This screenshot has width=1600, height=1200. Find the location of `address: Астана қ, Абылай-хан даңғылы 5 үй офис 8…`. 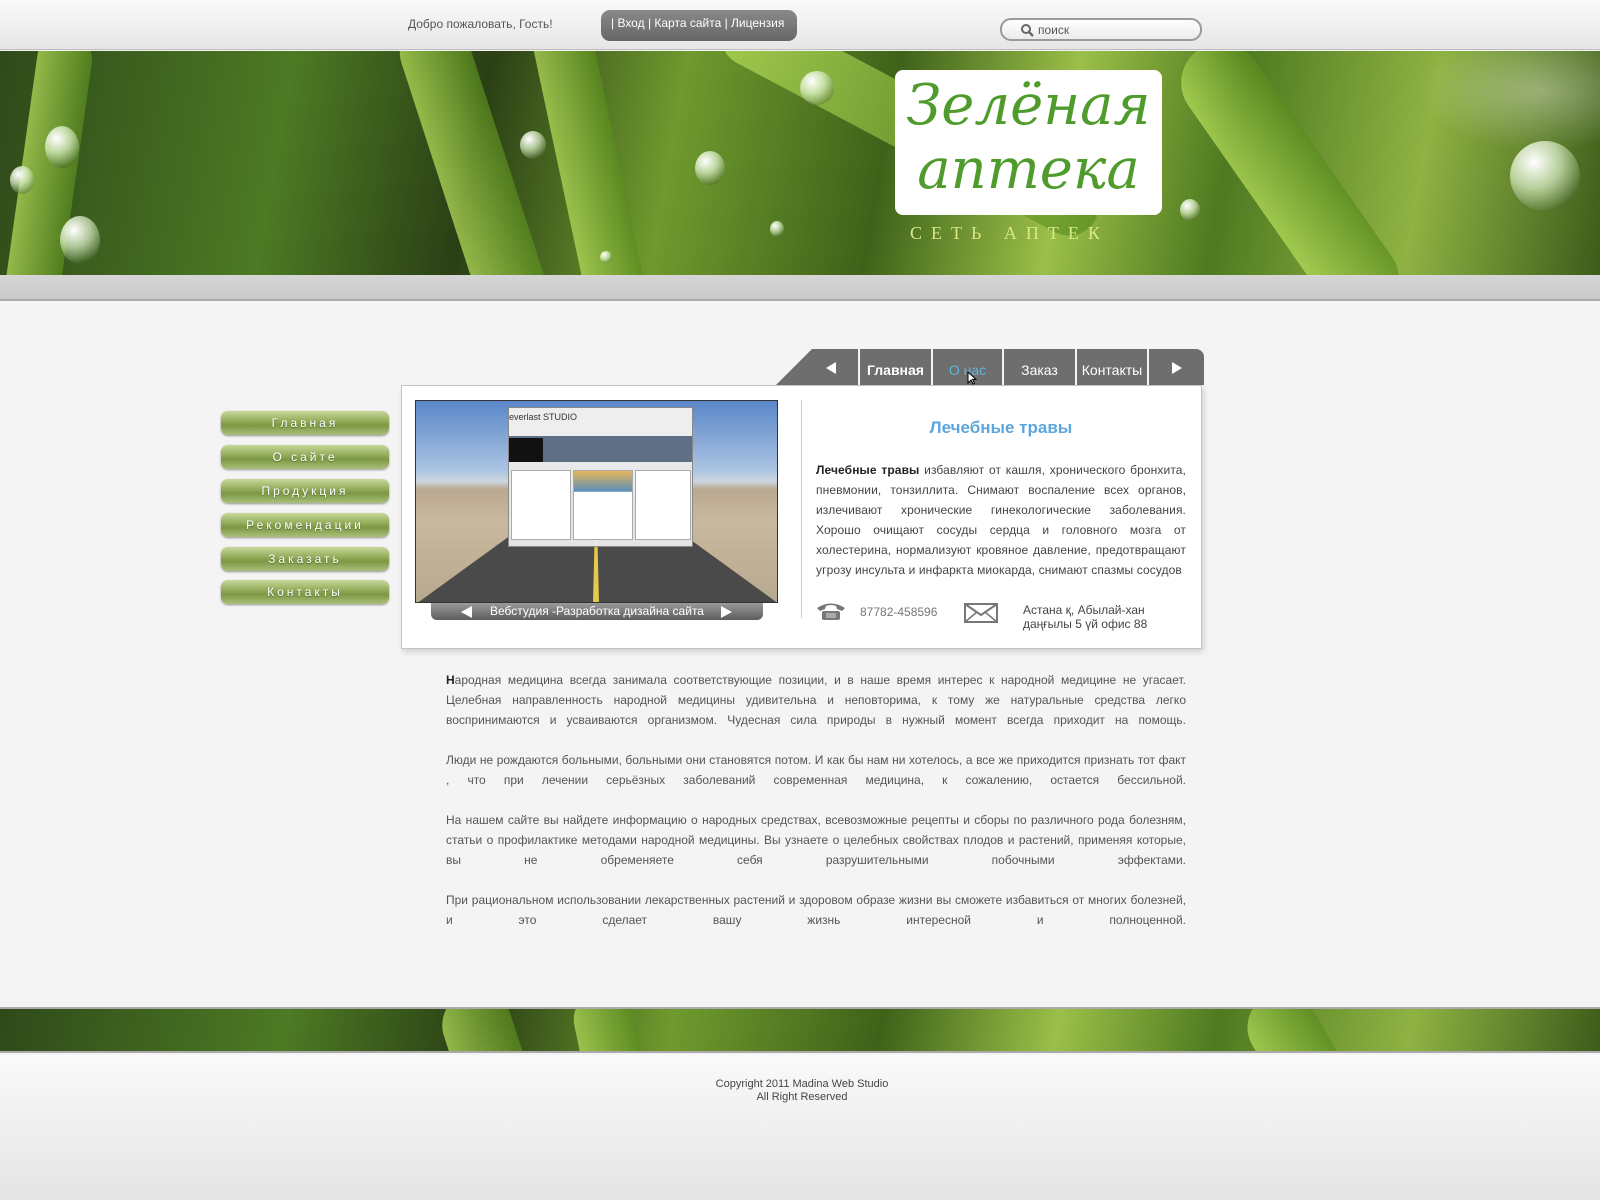

address: Астана қ, Абылай-хан даңғылы 5 үй офис 8… is located at coordinates (1085, 617).